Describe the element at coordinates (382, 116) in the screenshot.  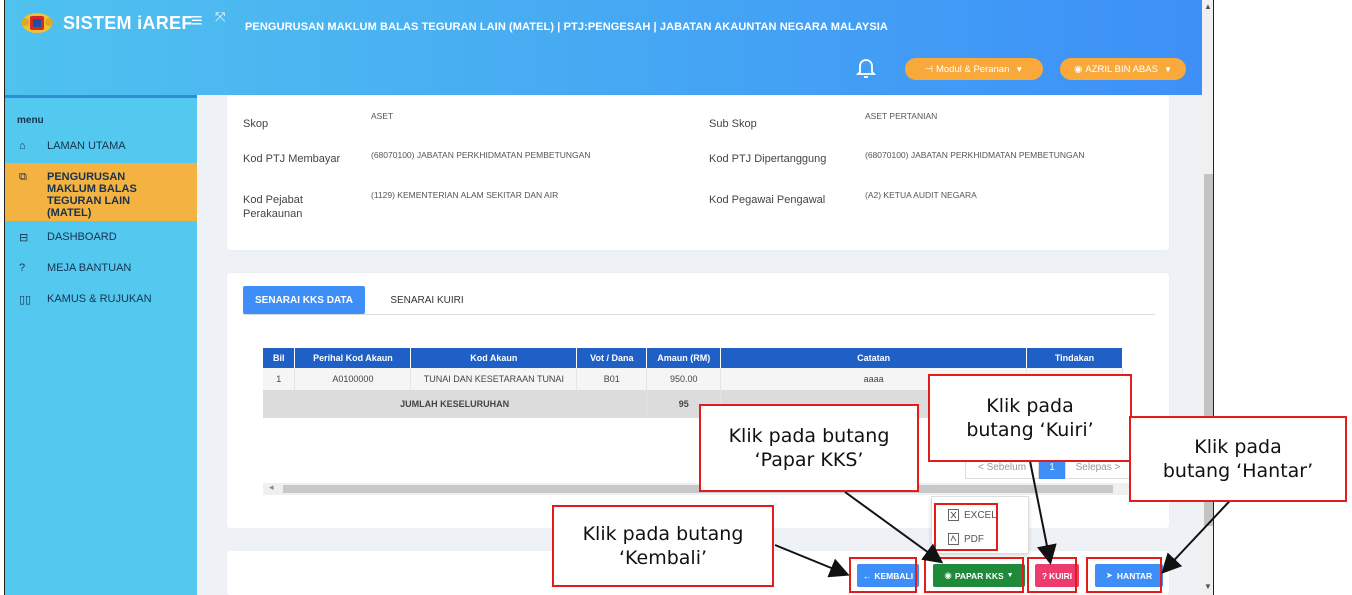
I see `skop-value: ASET` at that location.